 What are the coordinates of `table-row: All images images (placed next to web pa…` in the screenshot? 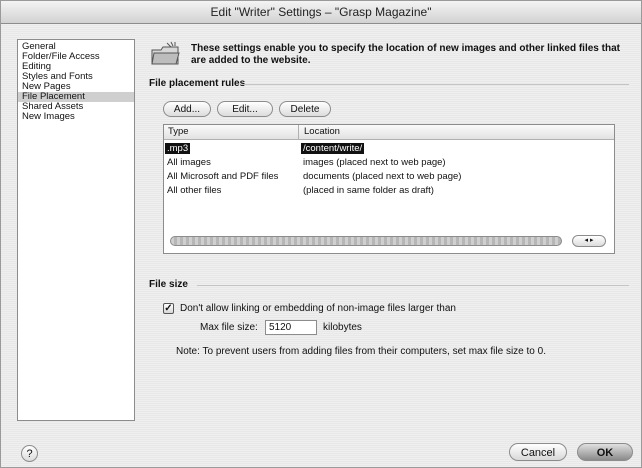 It's located at (389, 162).